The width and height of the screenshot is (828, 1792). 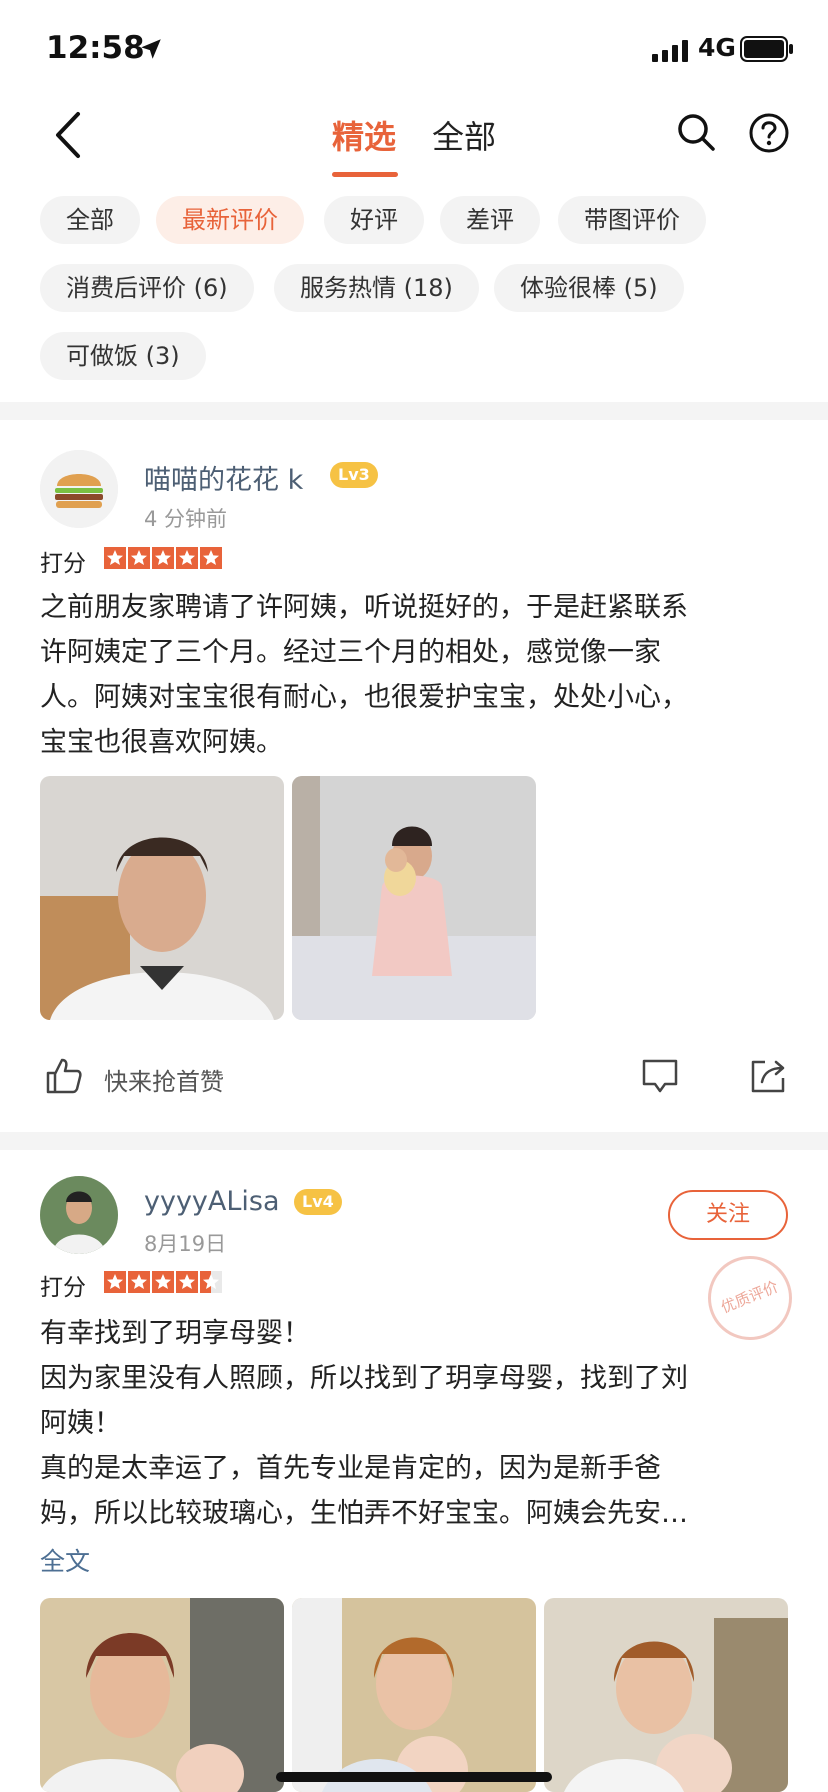 What do you see at coordinates (589, 288) in the screenshot?
I see `chip-great-experience: 体验很棒 (5)` at bounding box center [589, 288].